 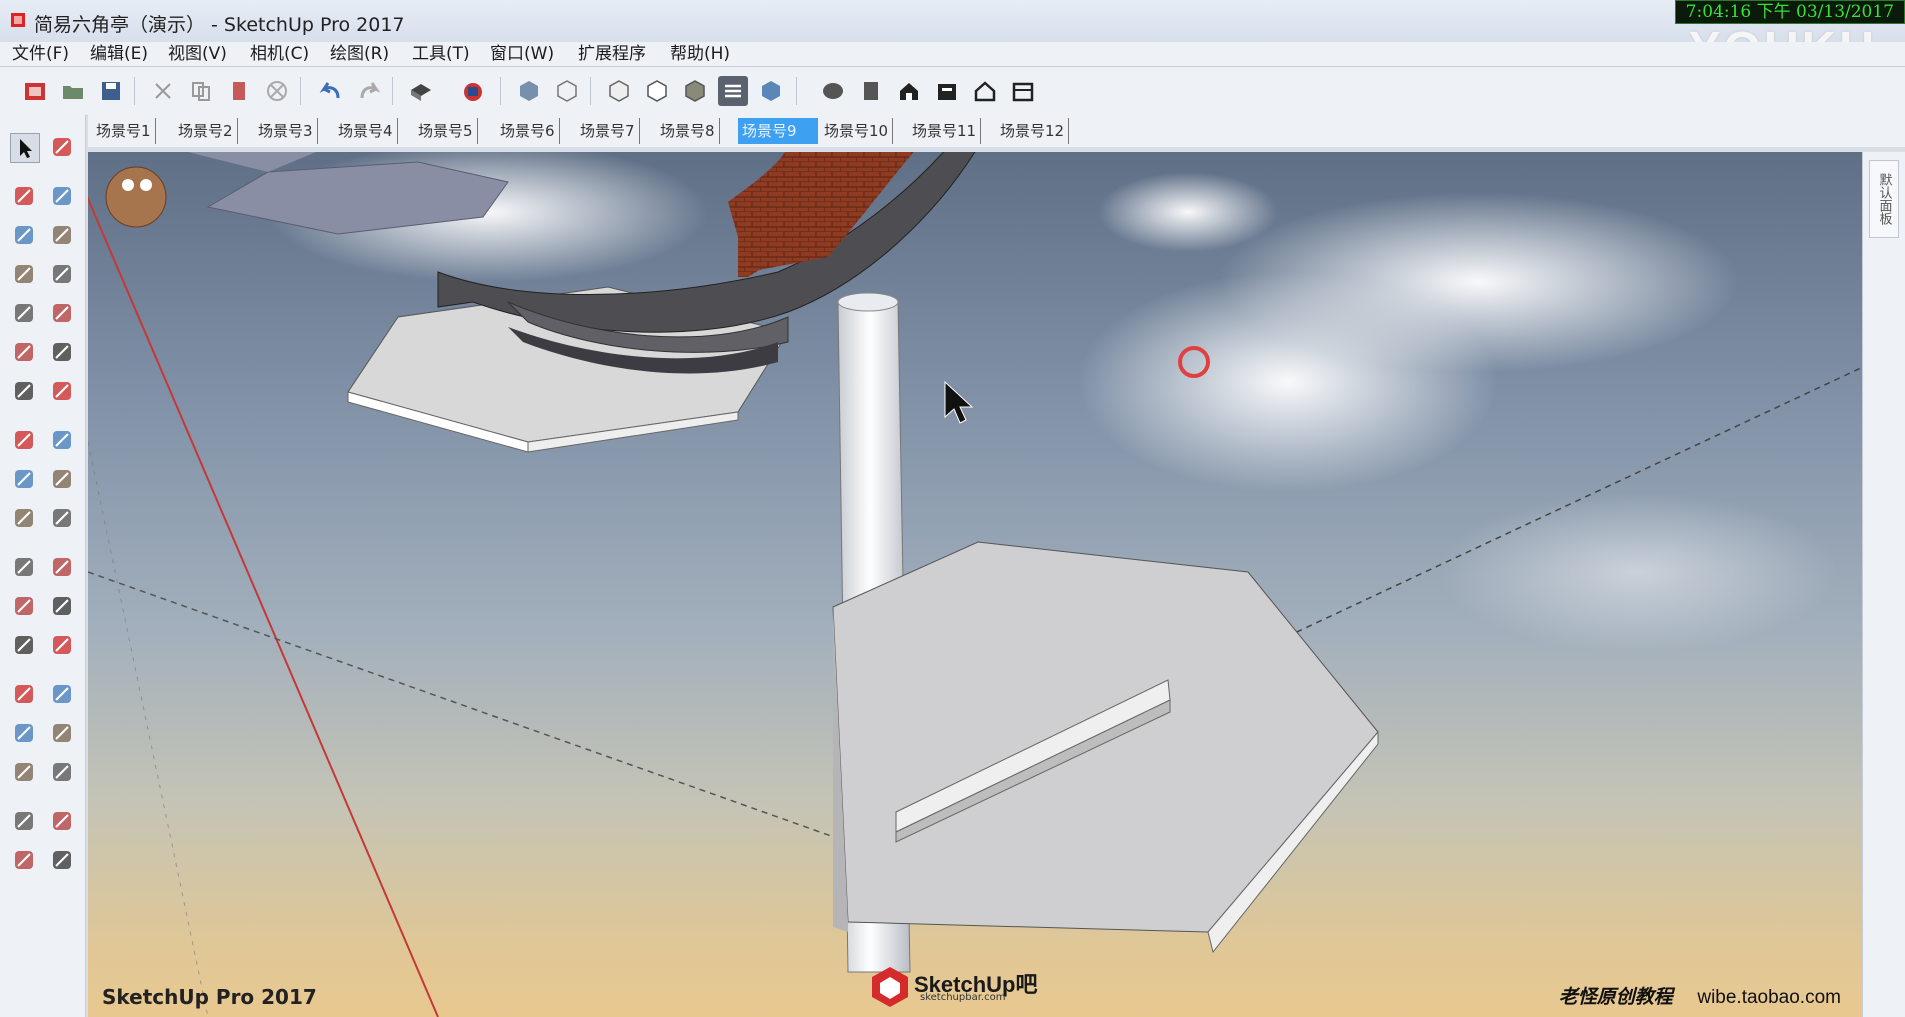 What do you see at coordinates (62, 606) in the screenshot?
I see `text-icon` at bounding box center [62, 606].